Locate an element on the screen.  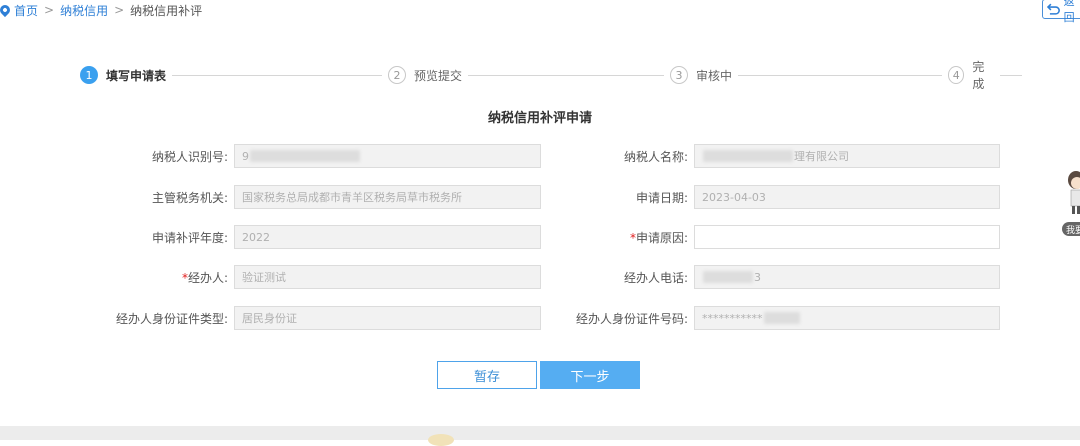
step-3: 3 审核中 is located at coordinates (701, 75).